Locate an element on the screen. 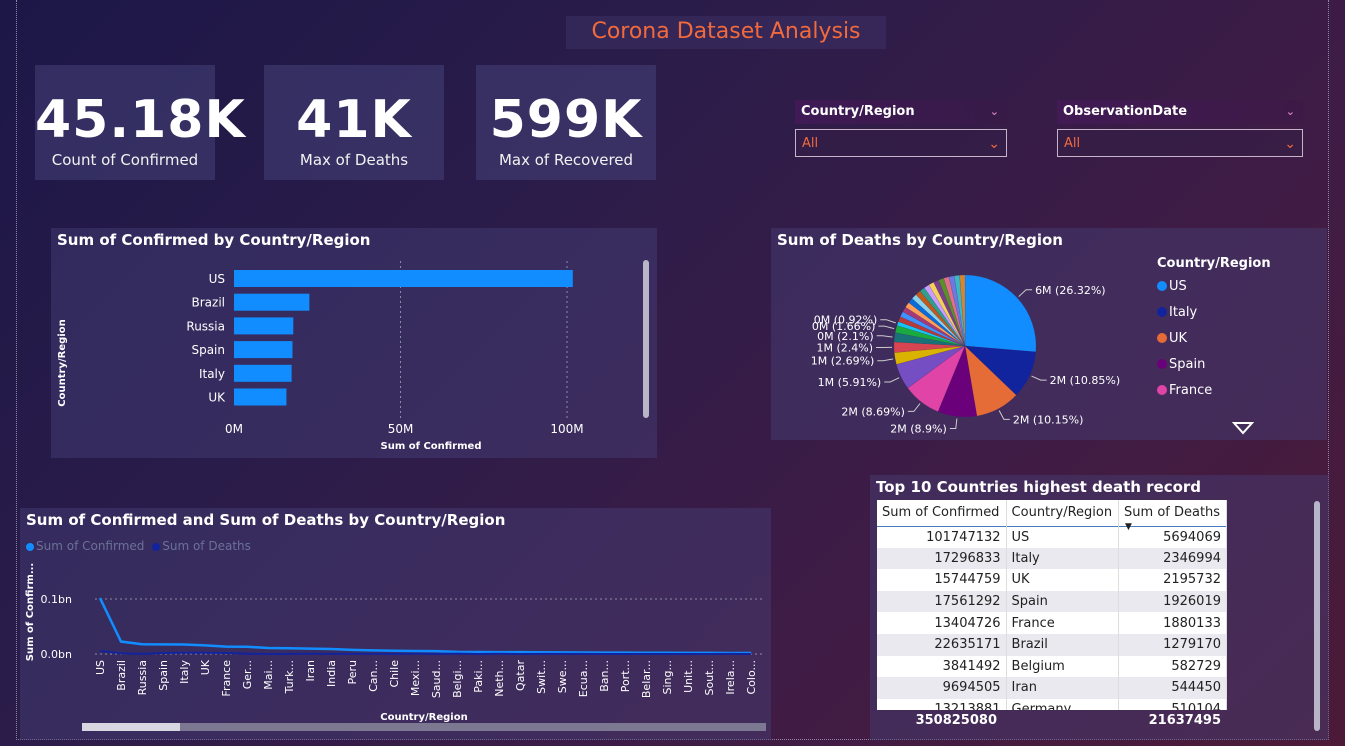  pie-data-label: 2M (10.15%) is located at coordinates (1048, 419).